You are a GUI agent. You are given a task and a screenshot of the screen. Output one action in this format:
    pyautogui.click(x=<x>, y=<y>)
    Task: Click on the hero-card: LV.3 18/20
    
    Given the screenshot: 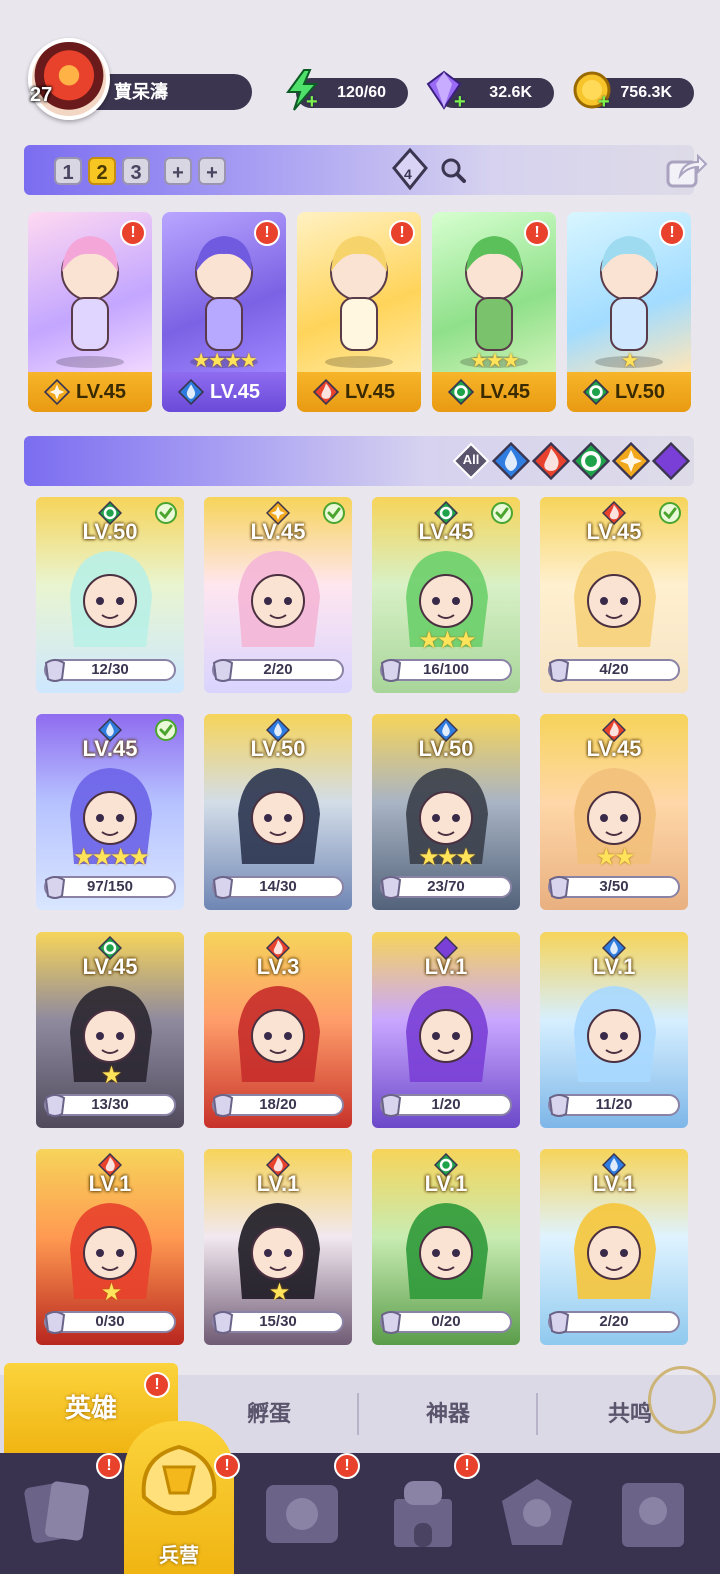 What is the action you would take?
    pyautogui.click(x=278, y=1030)
    